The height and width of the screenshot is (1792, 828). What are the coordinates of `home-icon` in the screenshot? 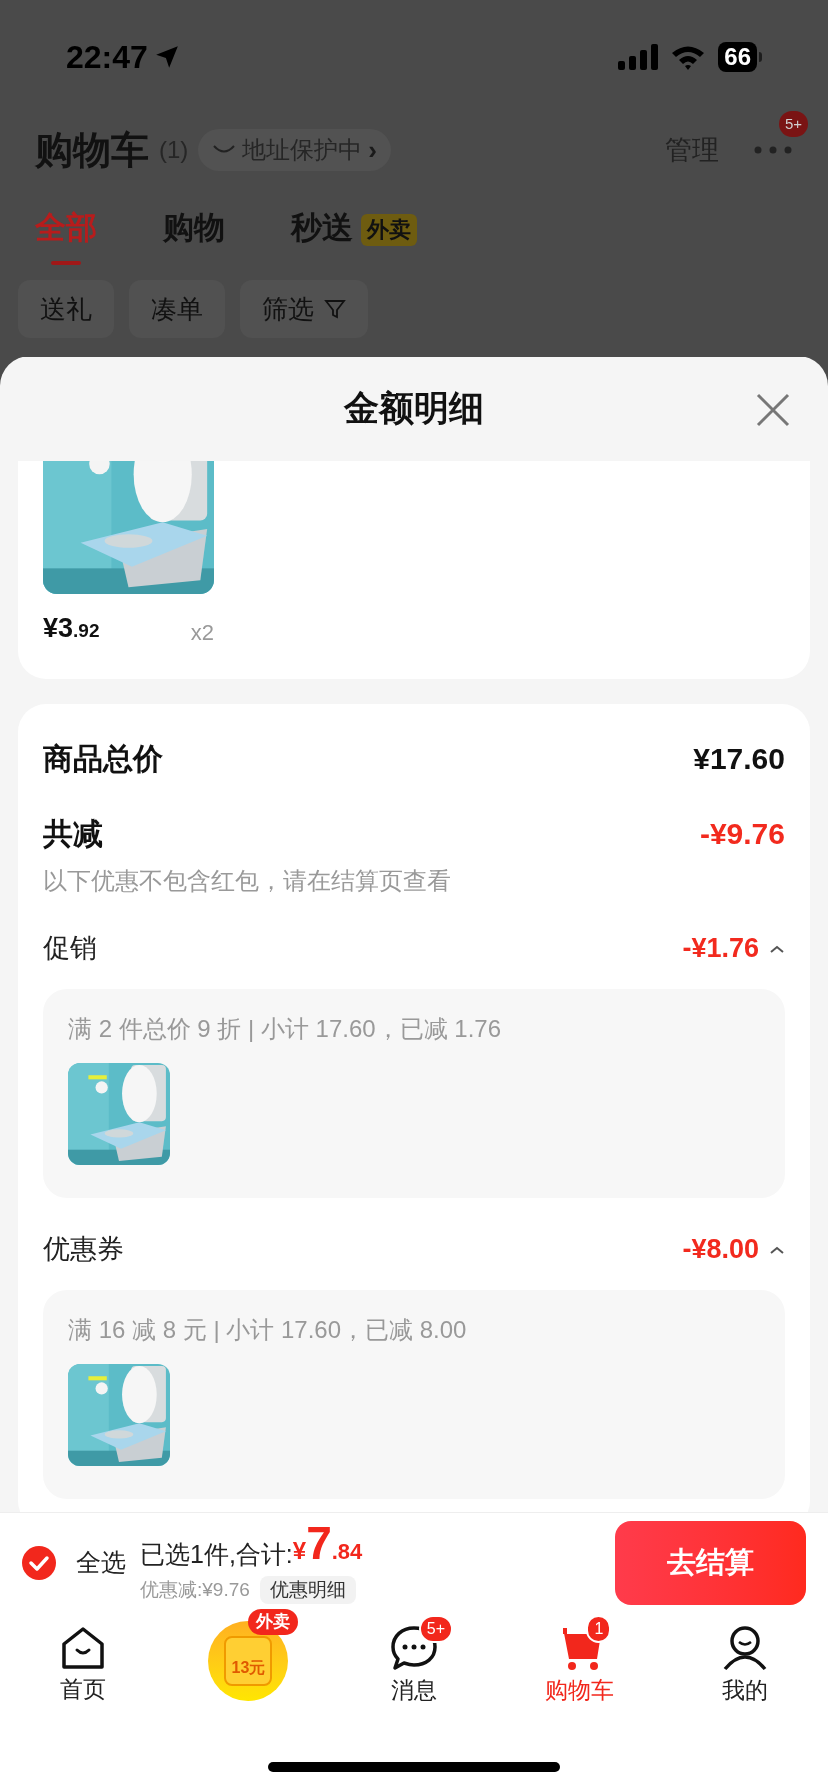 It's located at (82, 1648).